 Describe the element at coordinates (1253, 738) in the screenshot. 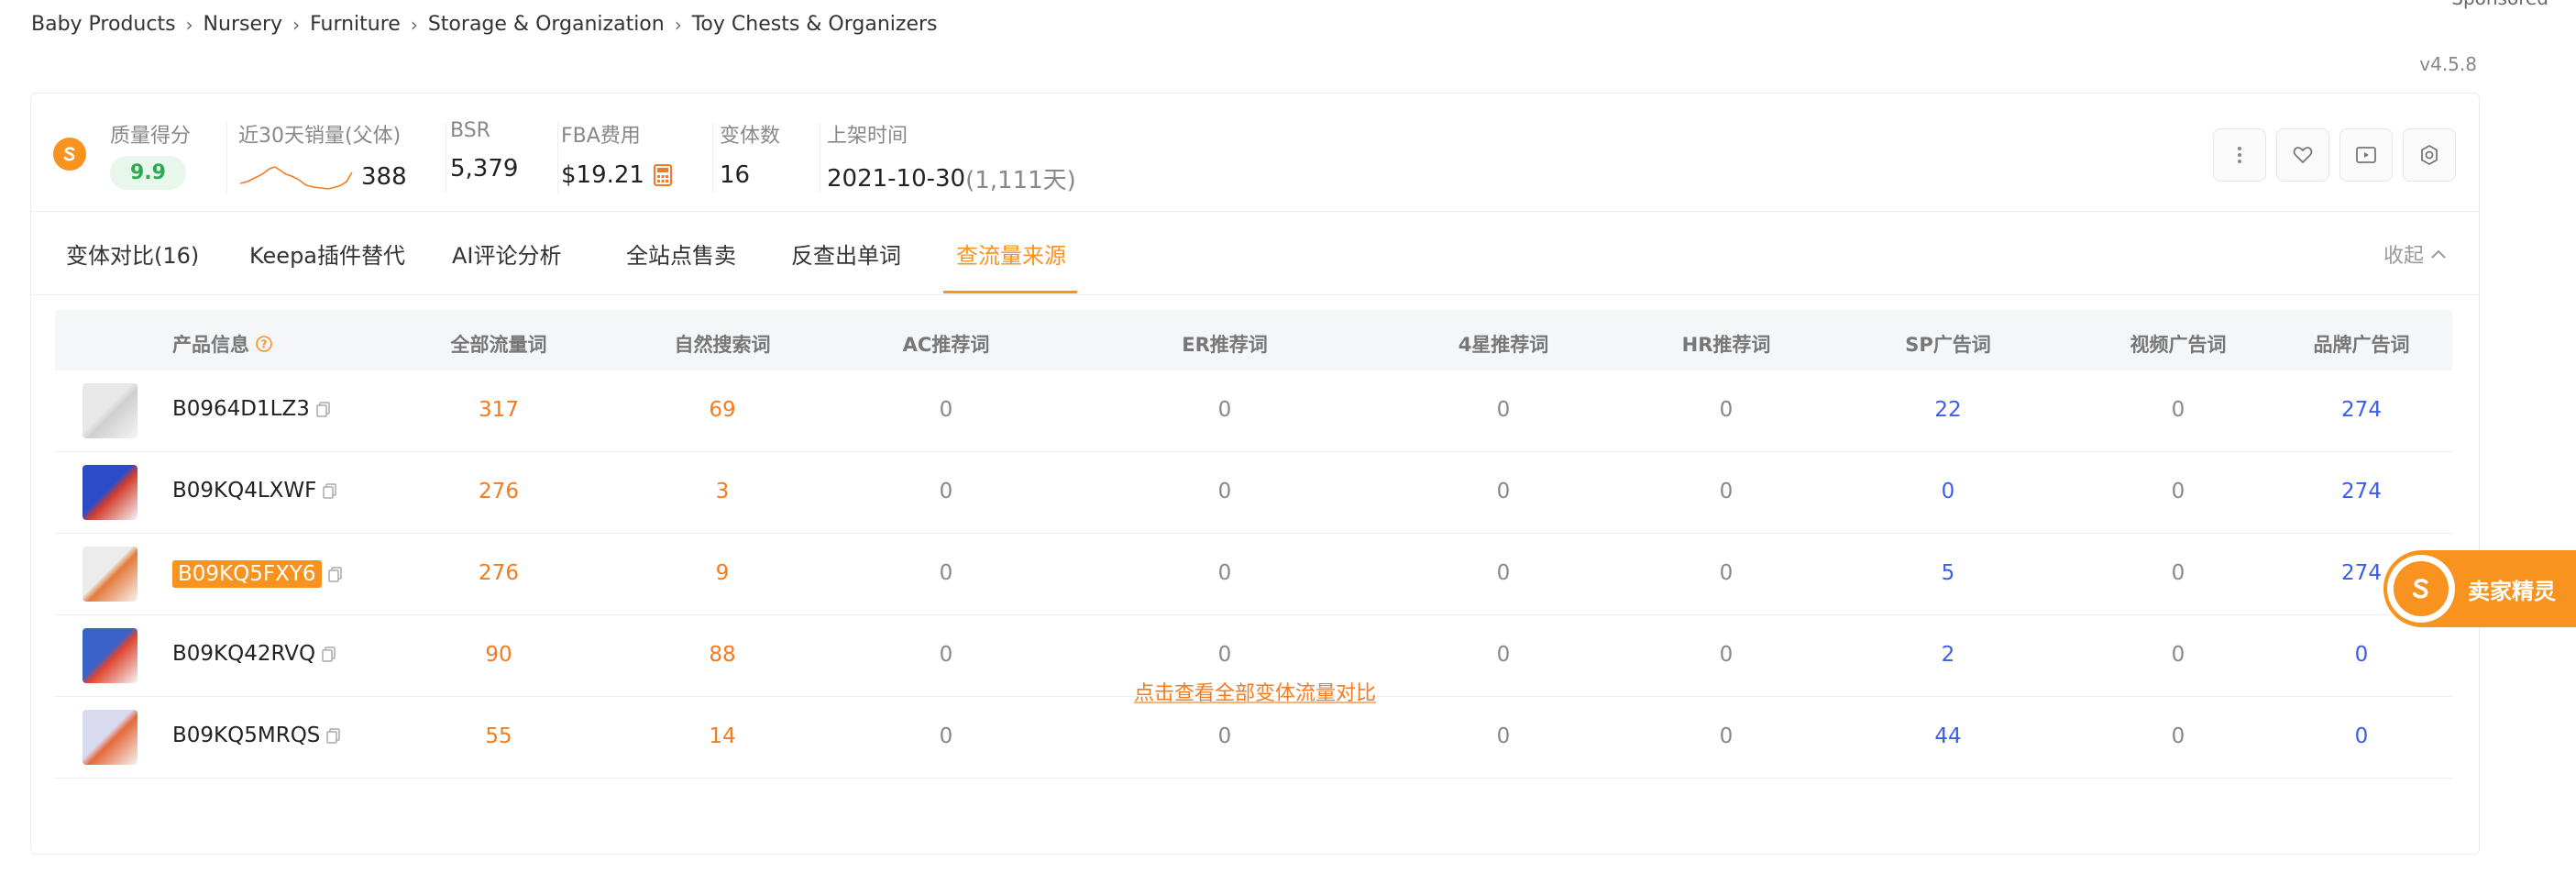

I see `table-row: B09KQ5MRQS 55 14 0 0 0 0 44 0 0` at that location.